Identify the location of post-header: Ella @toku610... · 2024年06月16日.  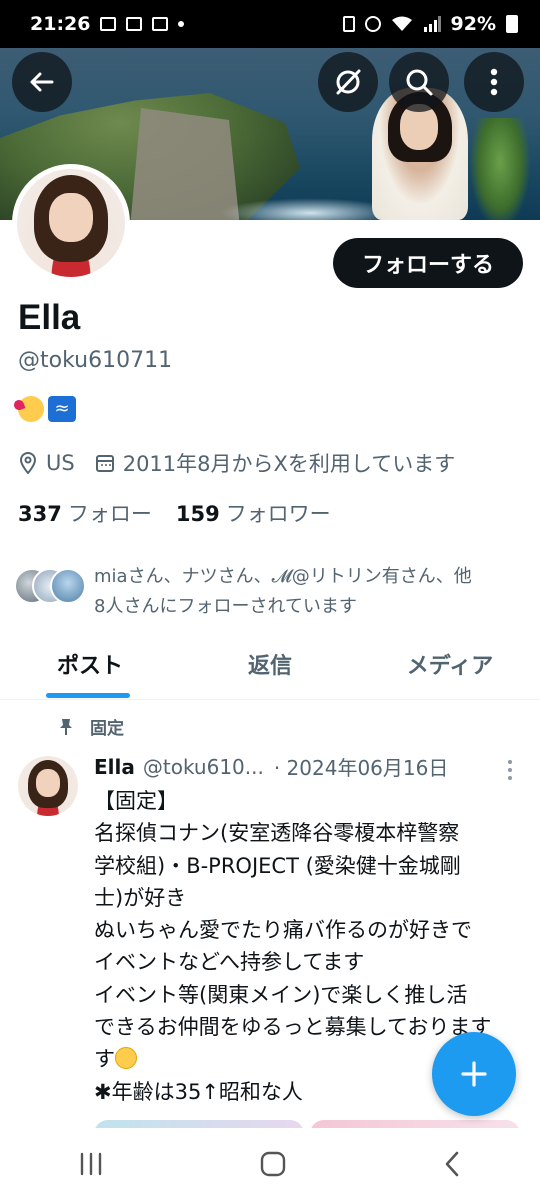
(304, 766).